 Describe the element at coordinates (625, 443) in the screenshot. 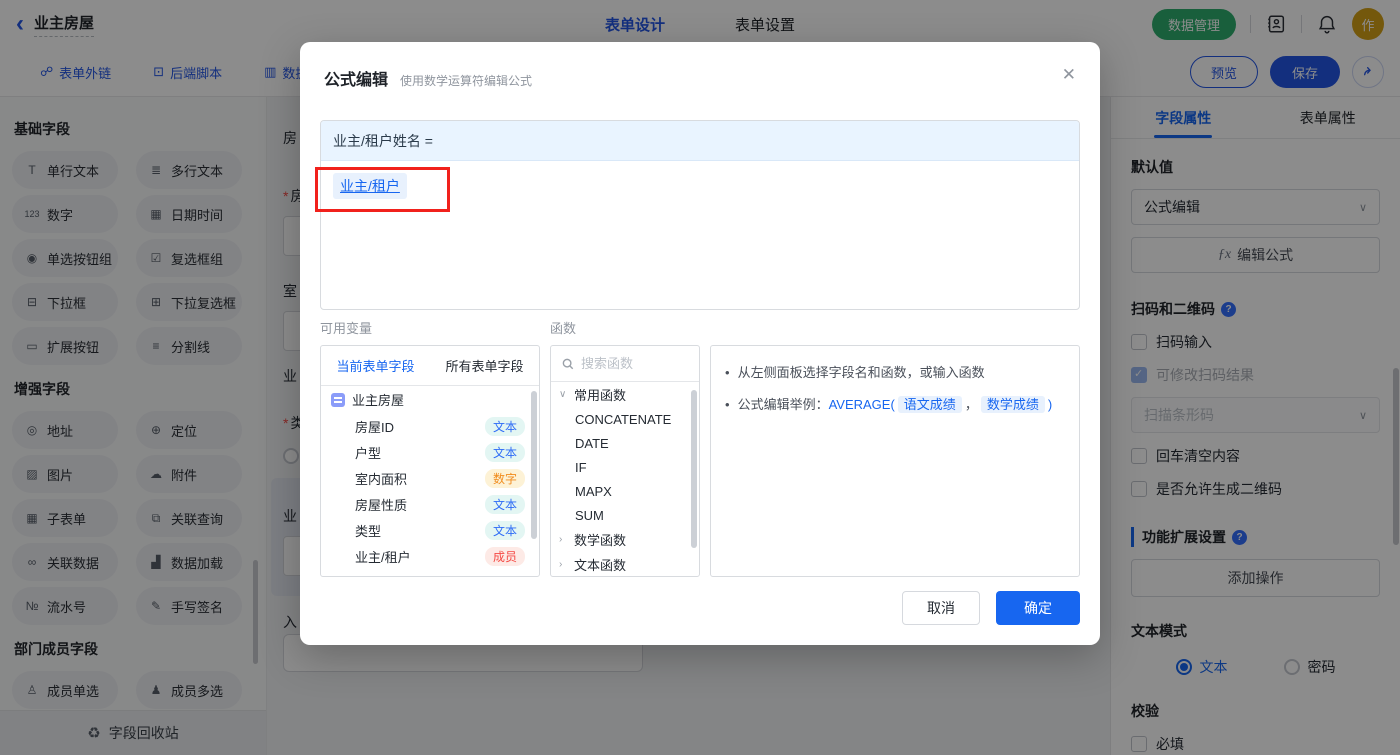

I see `function-item: DATE` at that location.